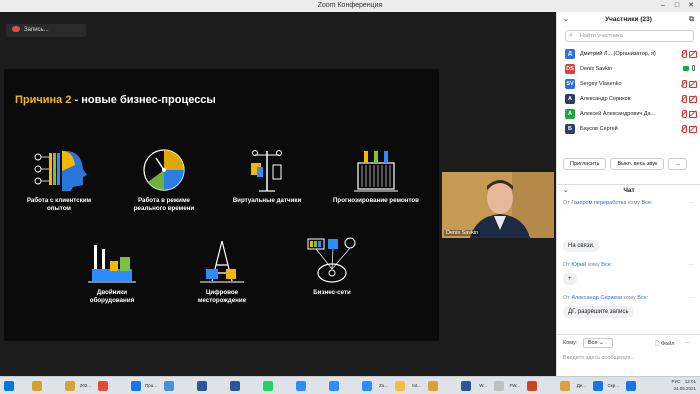 The height and width of the screenshot is (394, 700). What do you see at coordinates (601, 83) in the screenshot?
I see `participant-name: Sergey Vlasenko` at bounding box center [601, 83].